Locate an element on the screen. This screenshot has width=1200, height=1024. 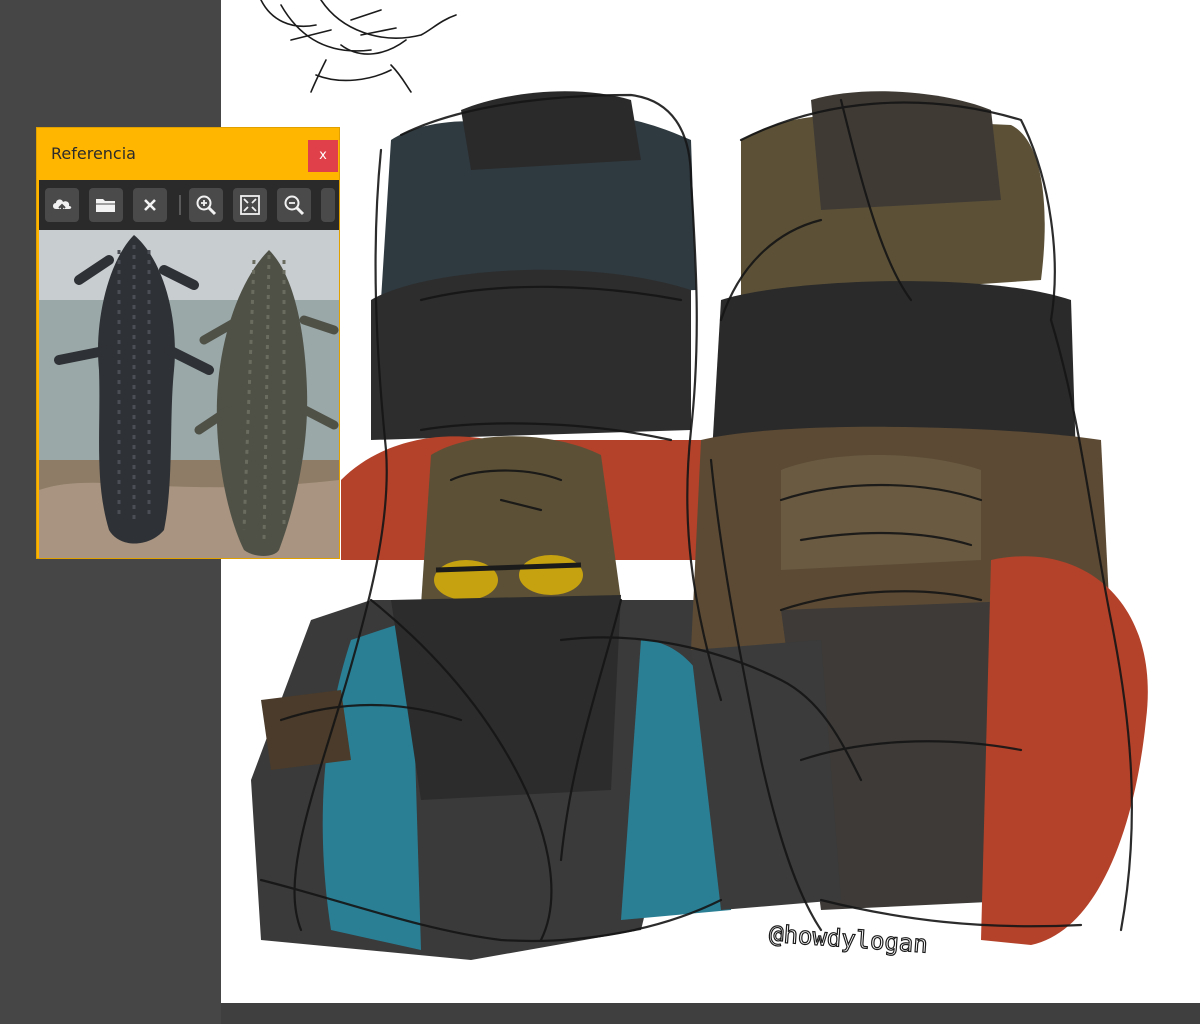
close-button: x is located at coordinates (323, 156).